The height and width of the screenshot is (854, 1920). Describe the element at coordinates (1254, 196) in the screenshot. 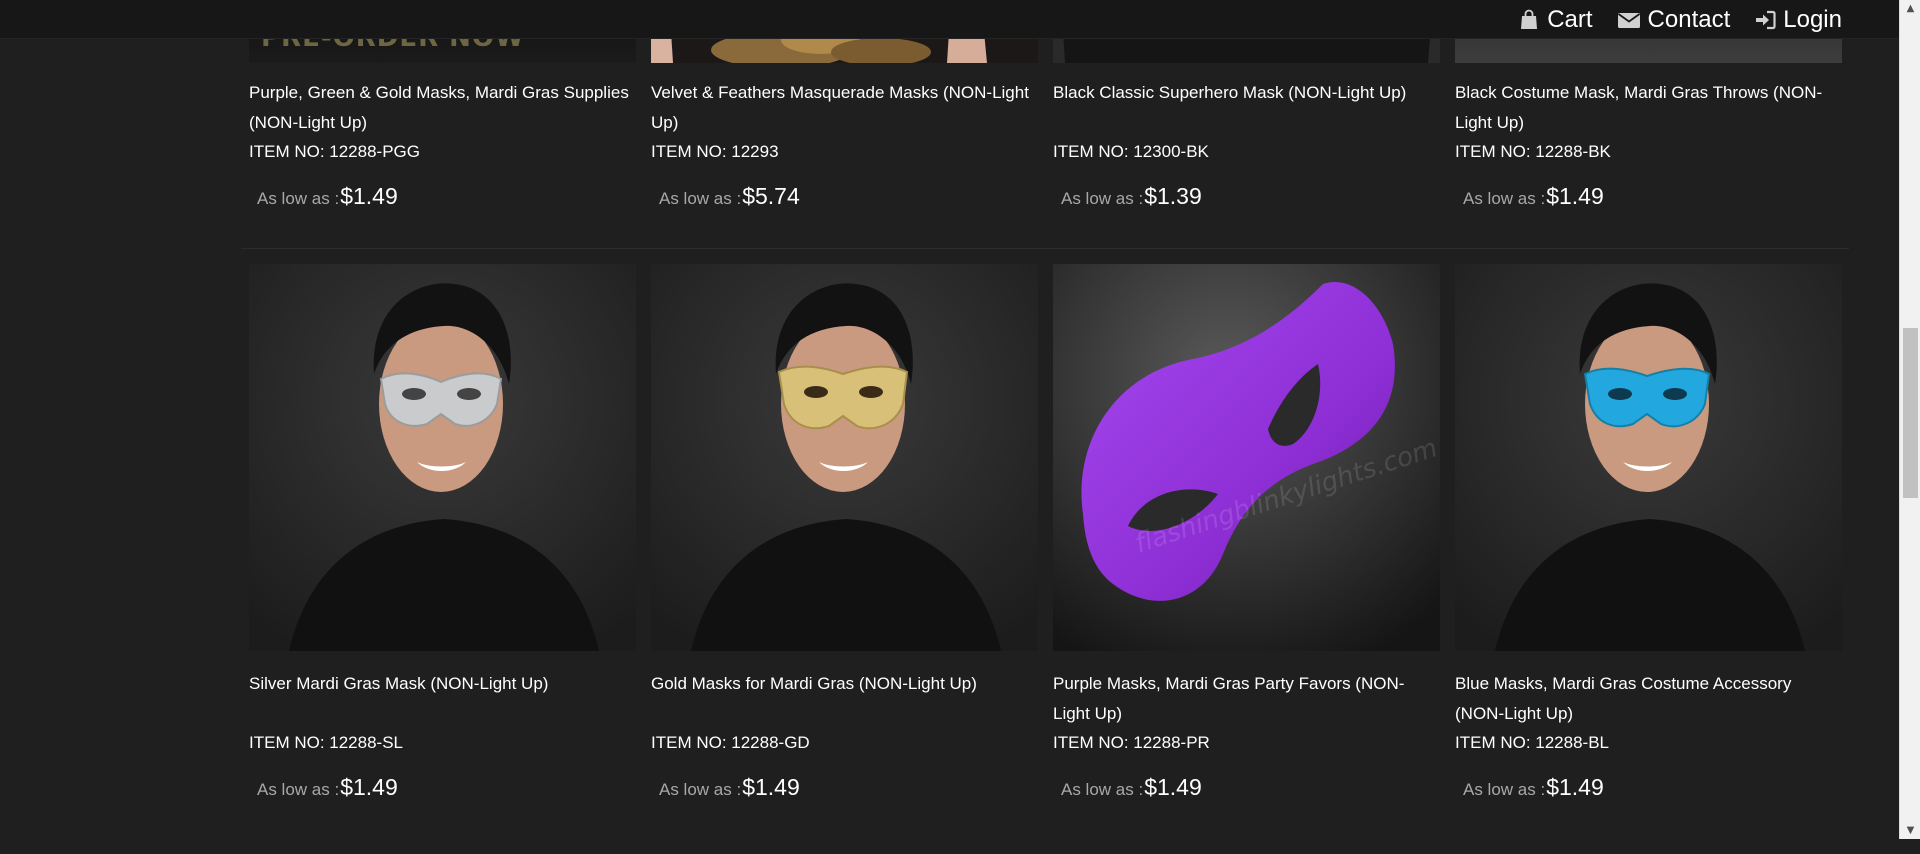

I see `price-line: As low as : $1.39` at that location.